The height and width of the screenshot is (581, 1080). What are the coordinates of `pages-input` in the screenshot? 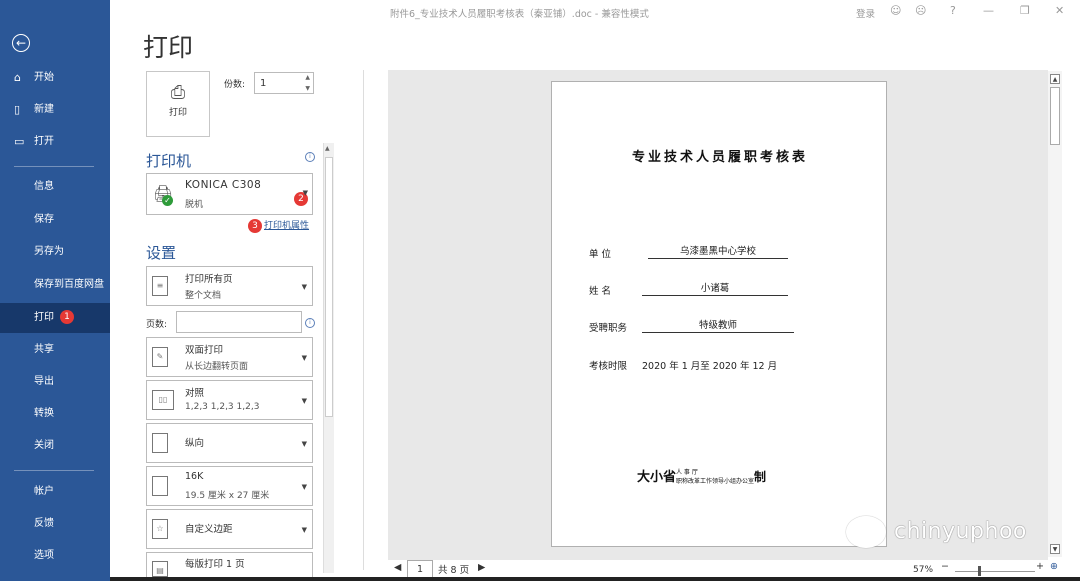 It's located at (239, 322).